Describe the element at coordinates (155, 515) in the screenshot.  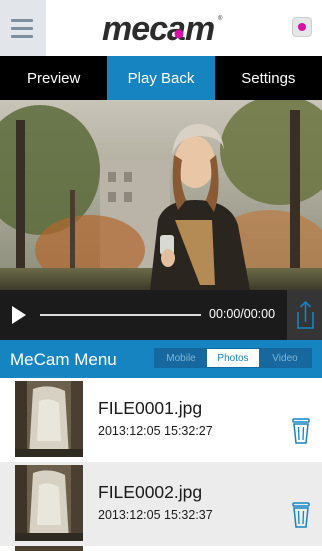
I see `file-date: 2013:12:05 15:32:37` at that location.